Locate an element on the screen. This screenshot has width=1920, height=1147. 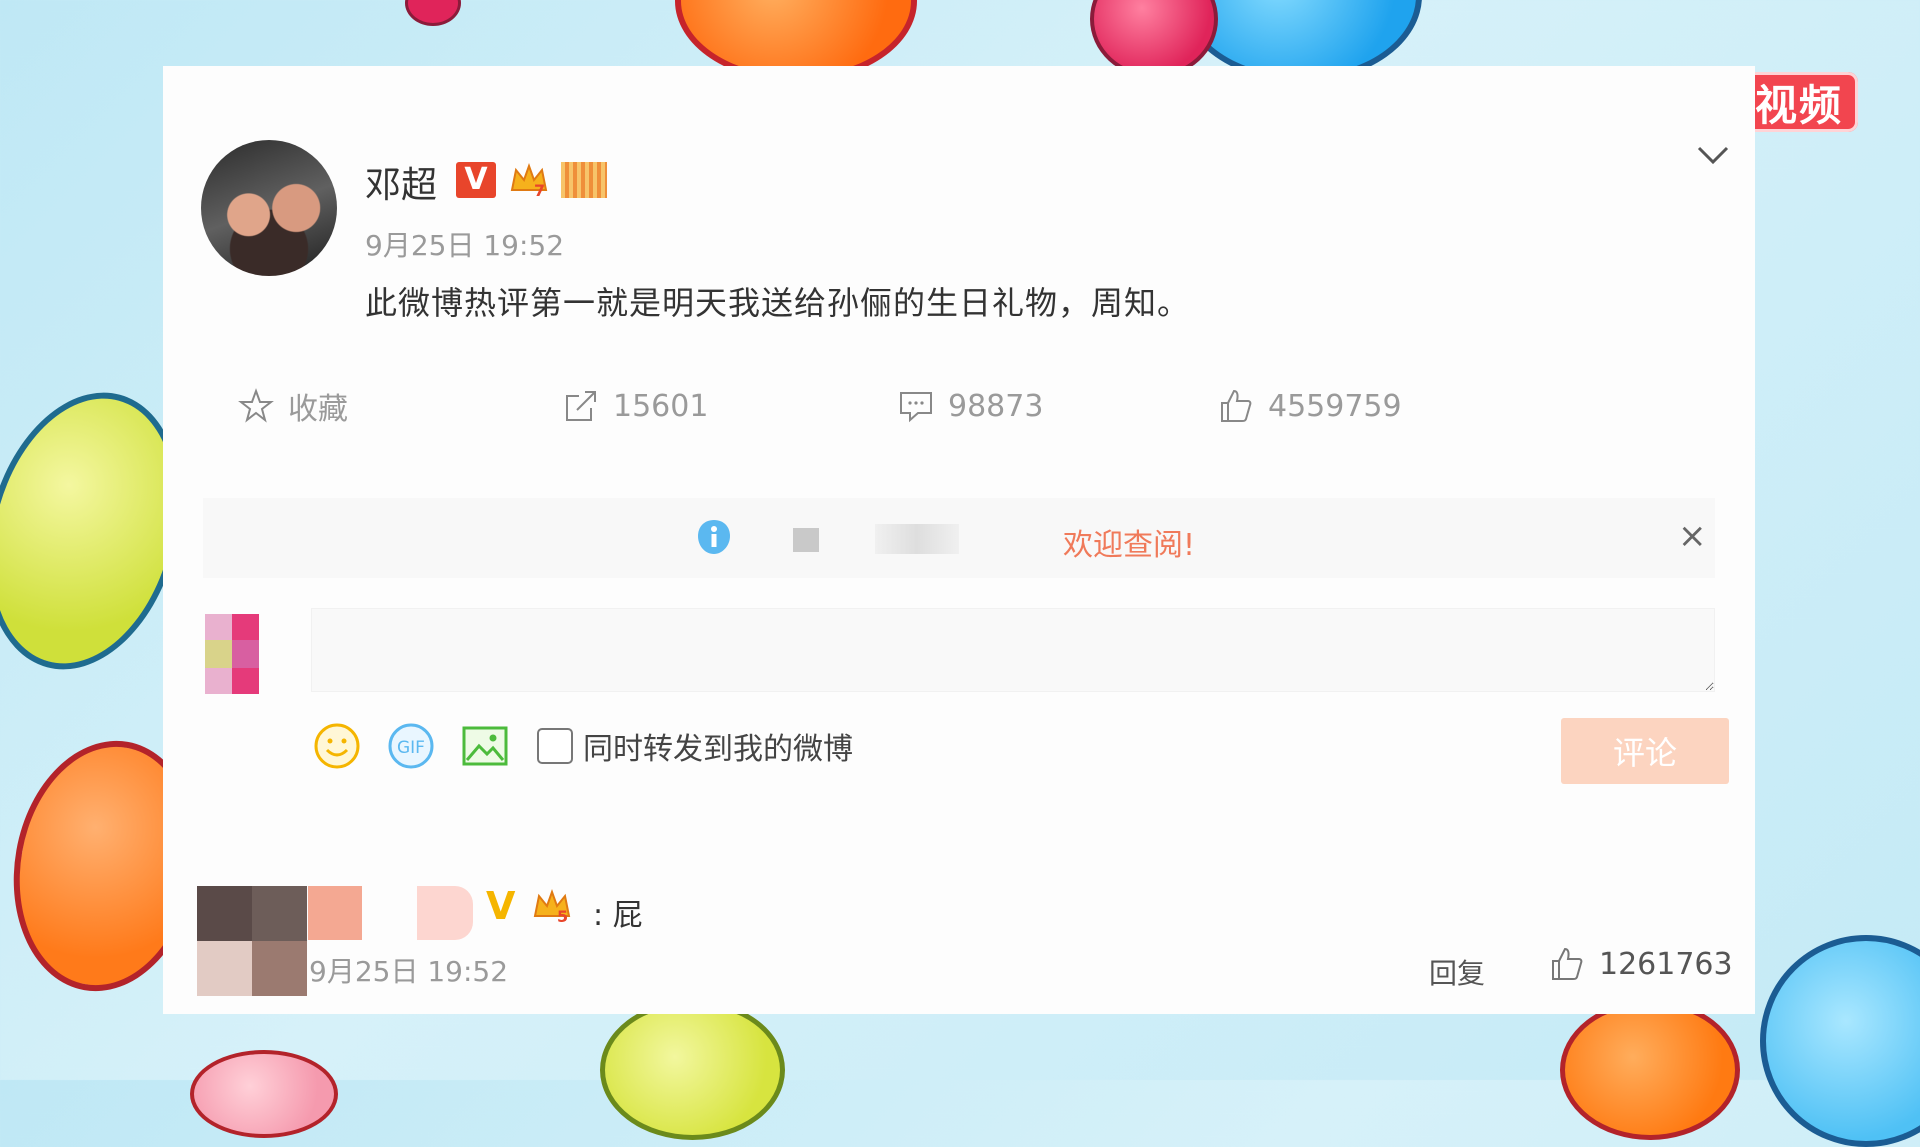
repost-checkbox is located at coordinates (555, 746).